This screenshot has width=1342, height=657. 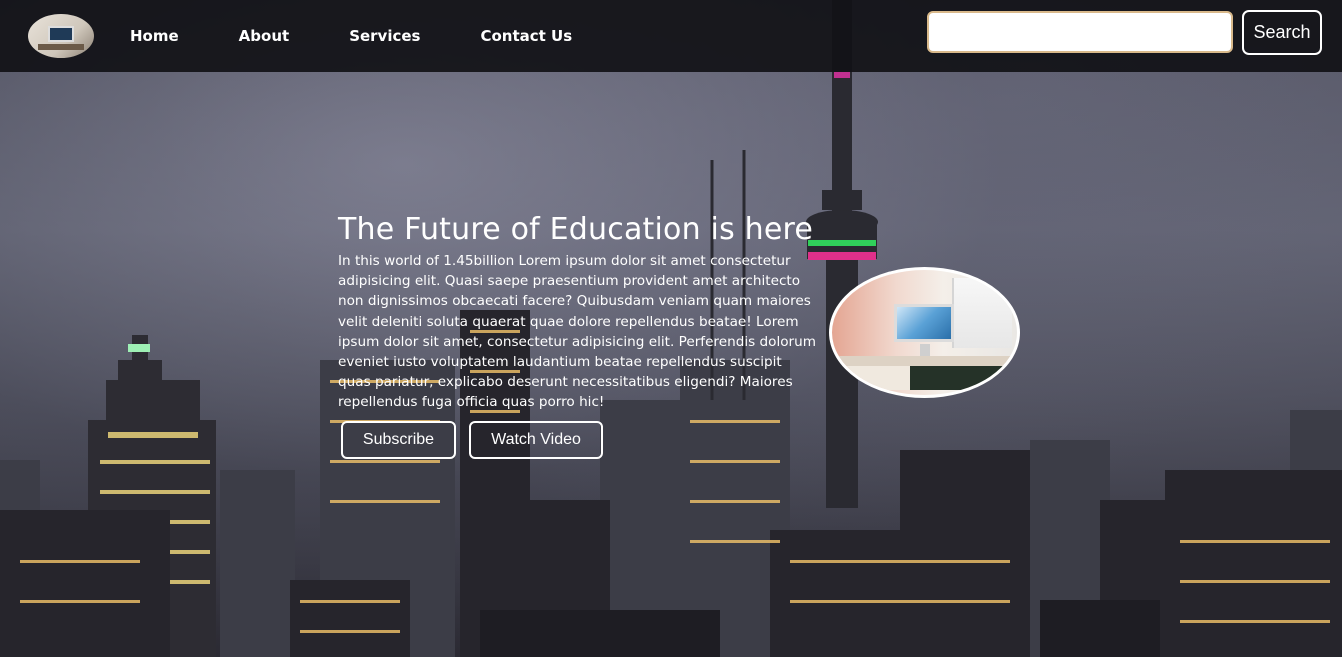 I want to click on logo, so click(x=61, y=36).